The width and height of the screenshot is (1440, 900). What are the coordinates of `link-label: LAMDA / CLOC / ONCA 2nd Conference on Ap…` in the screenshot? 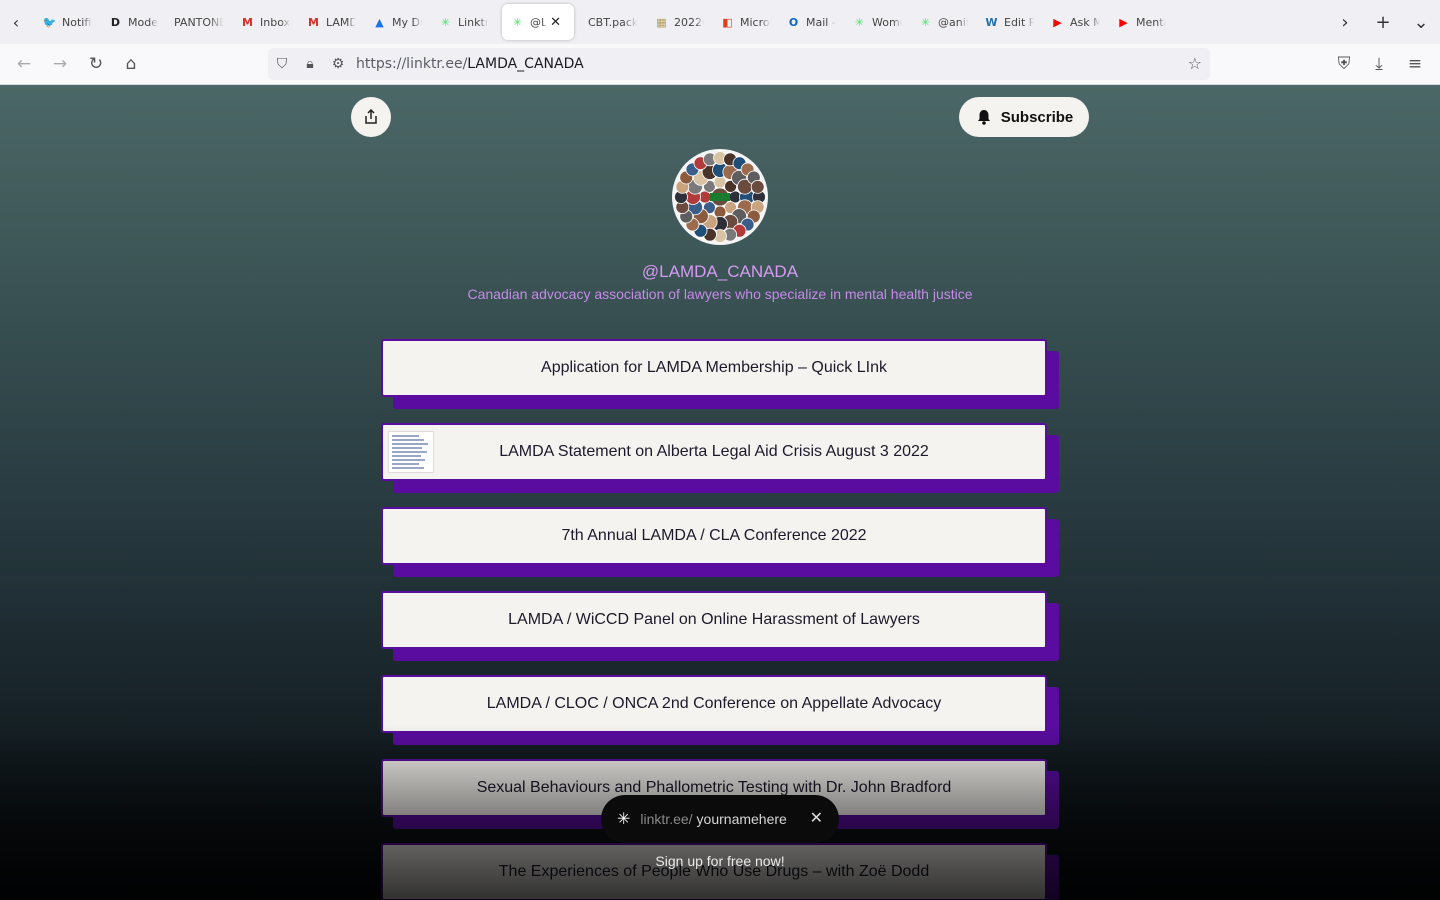 It's located at (714, 703).